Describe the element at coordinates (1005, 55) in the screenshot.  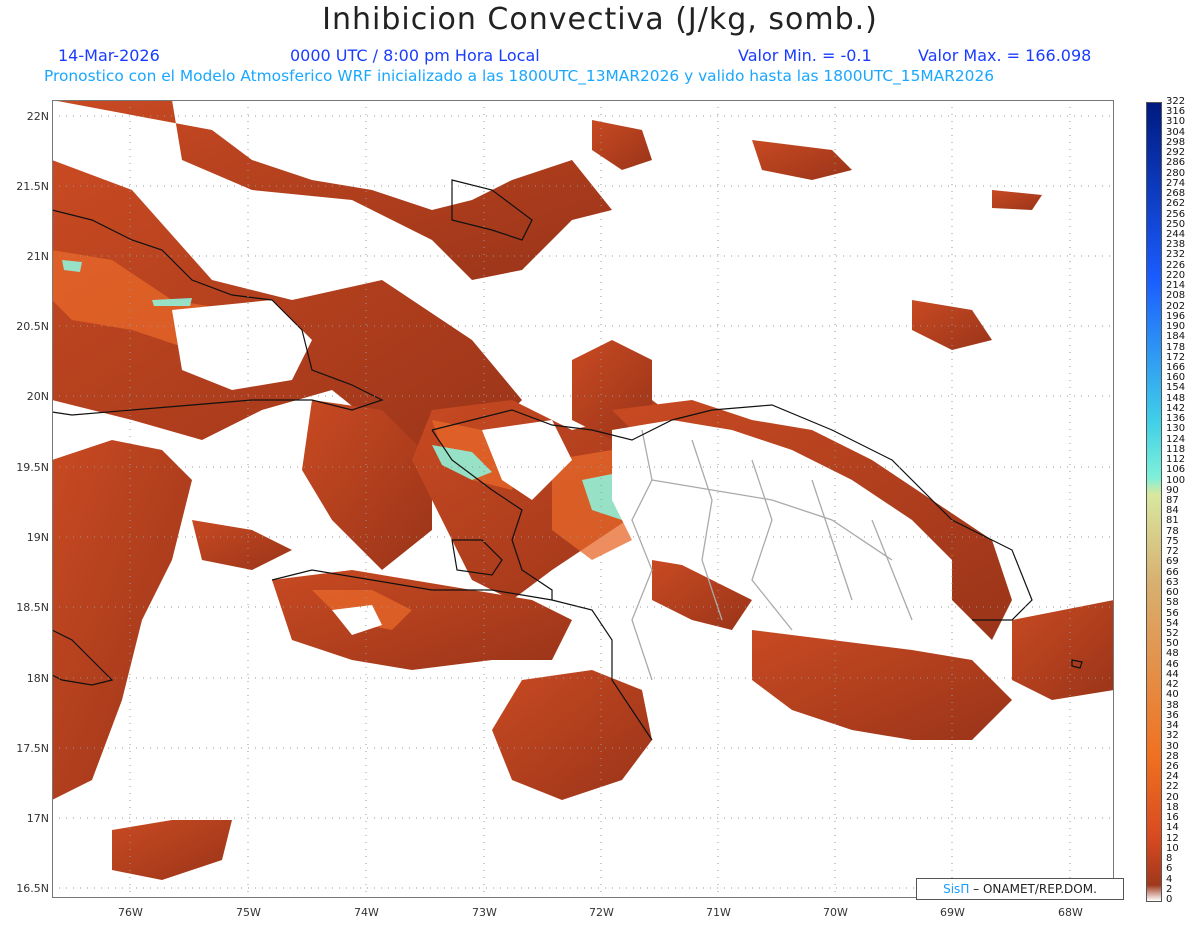
I see `max-value: Valor Max. = 166.098` at that location.